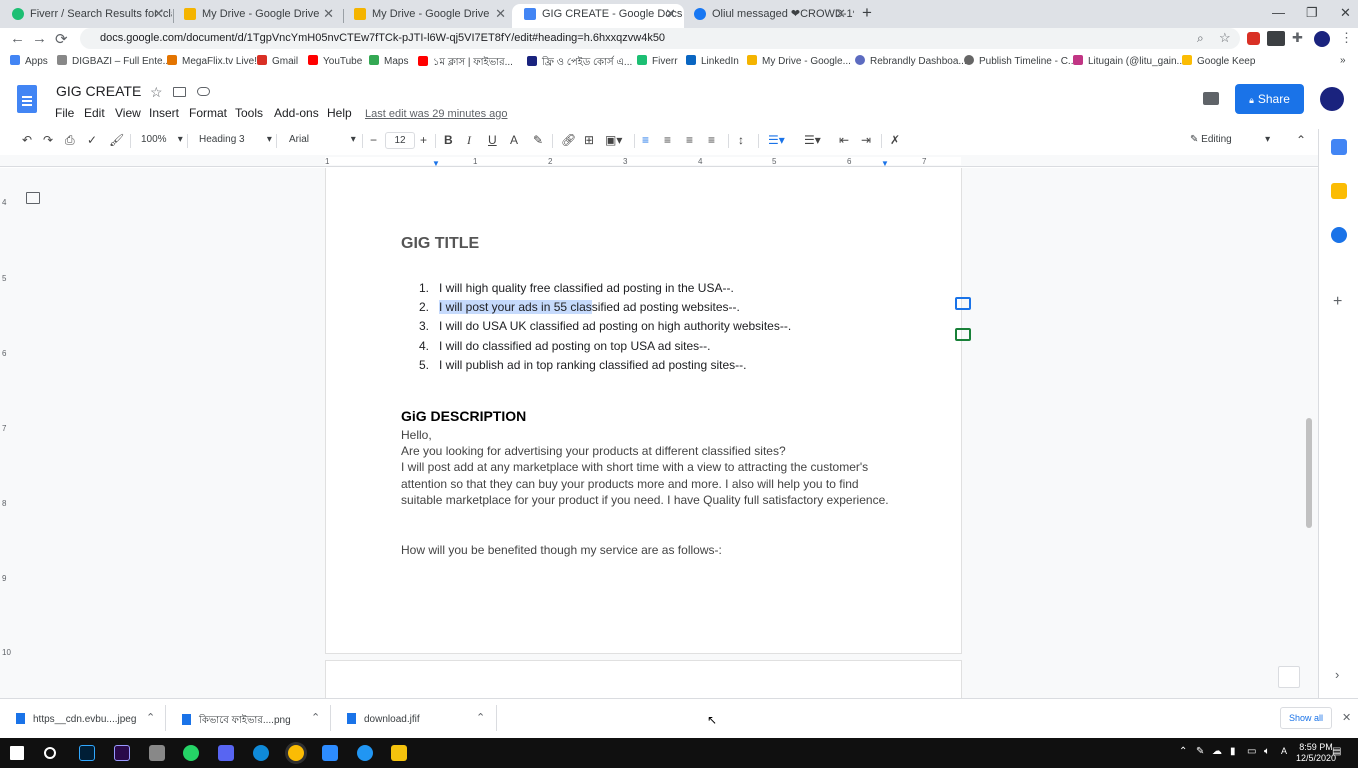  What do you see at coordinates (1253, 38) in the screenshot?
I see `adblock-extension-icon` at bounding box center [1253, 38].